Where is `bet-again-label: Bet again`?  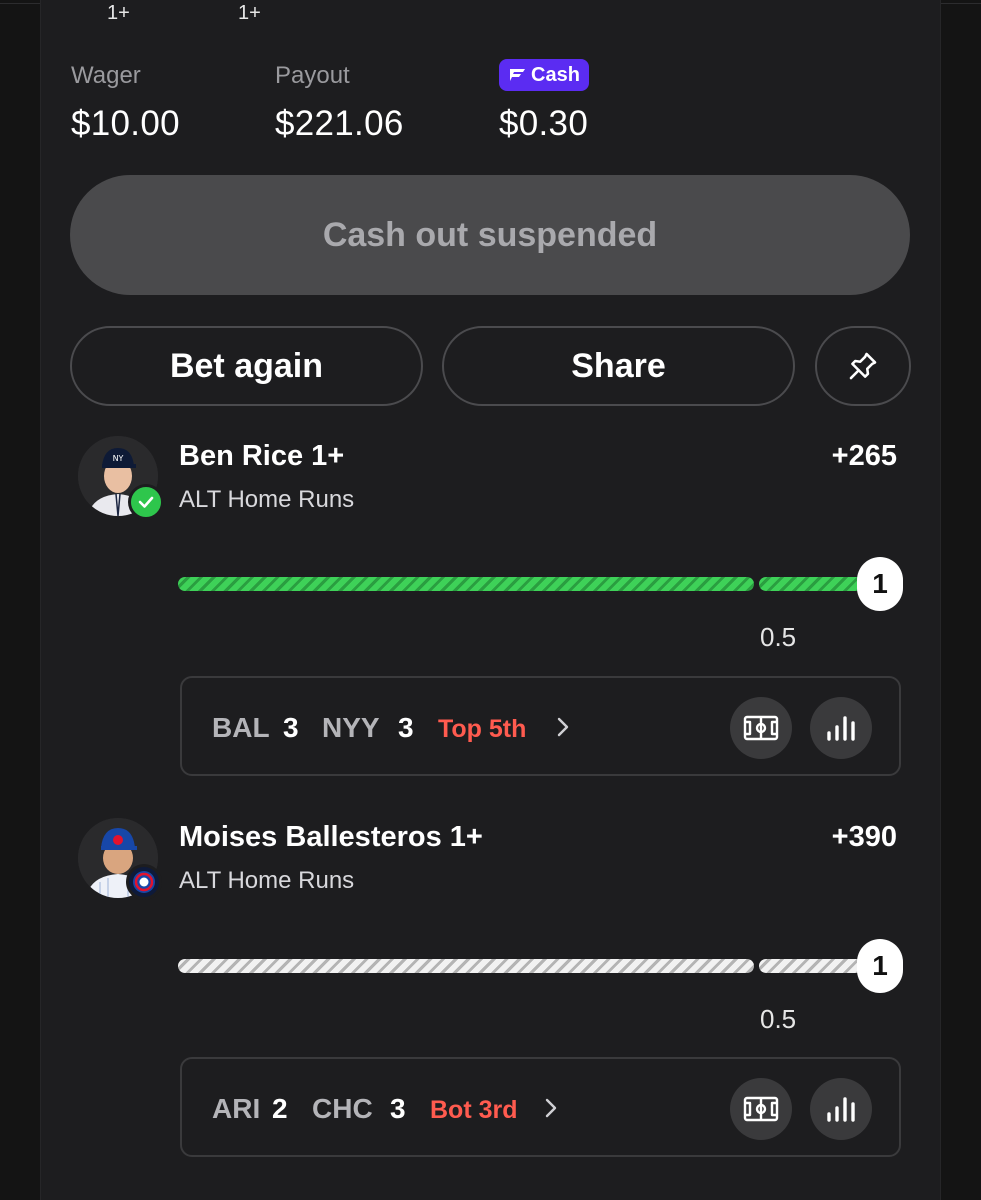
bet-again-label: Bet again is located at coordinates (246, 365).